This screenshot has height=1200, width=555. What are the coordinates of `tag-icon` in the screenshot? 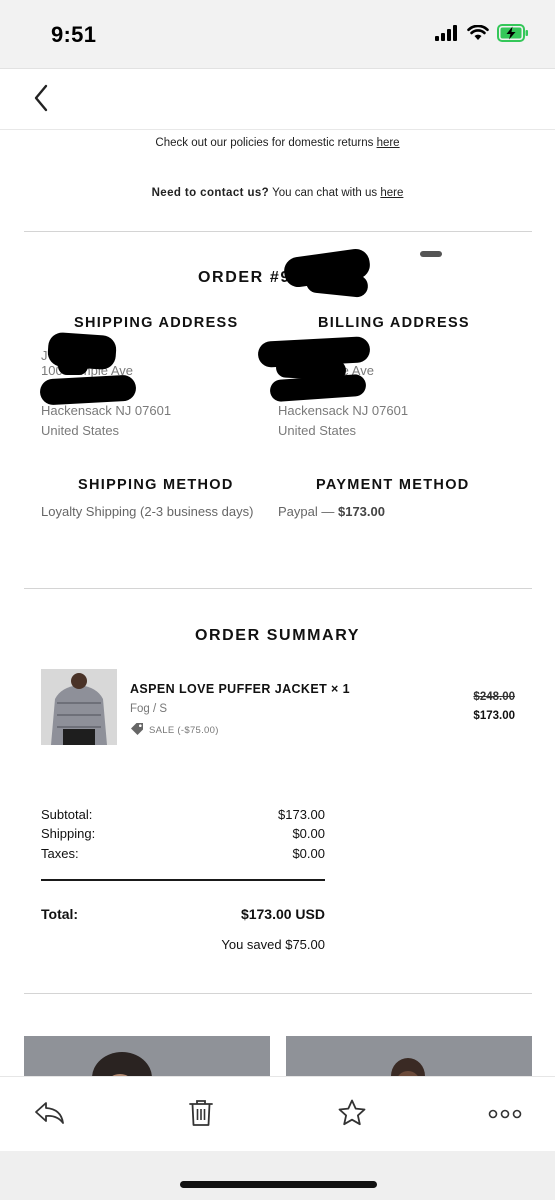 It's located at (137, 730).